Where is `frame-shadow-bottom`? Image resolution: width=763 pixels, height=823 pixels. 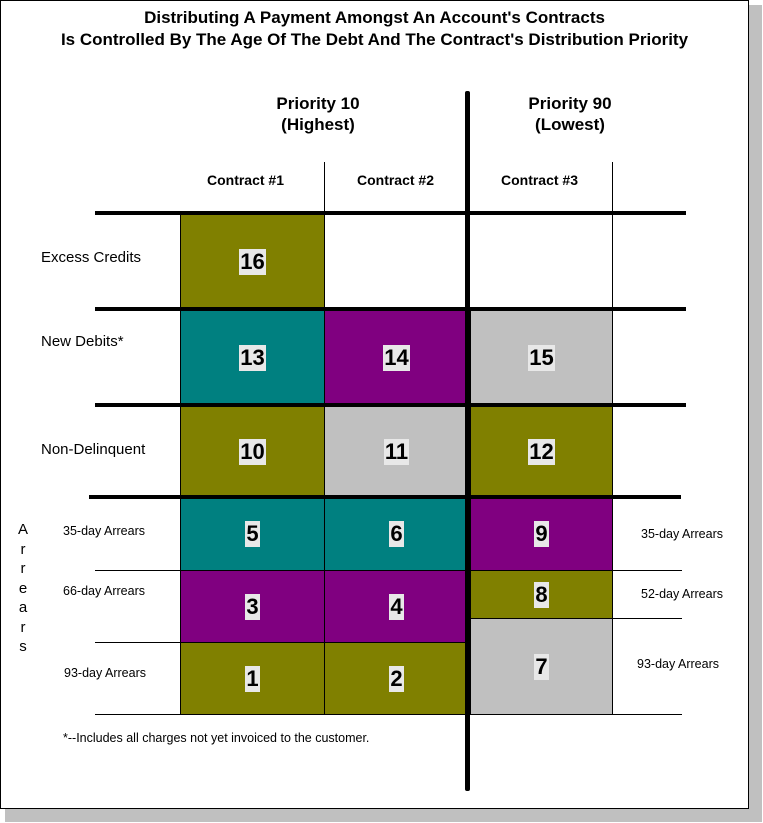
frame-shadow-bottom is located at coordinates (383, 815).